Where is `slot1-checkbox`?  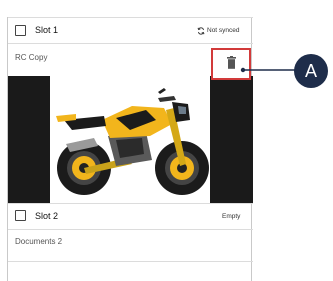
slot1-checkbox is located at coordinates (20, 30).